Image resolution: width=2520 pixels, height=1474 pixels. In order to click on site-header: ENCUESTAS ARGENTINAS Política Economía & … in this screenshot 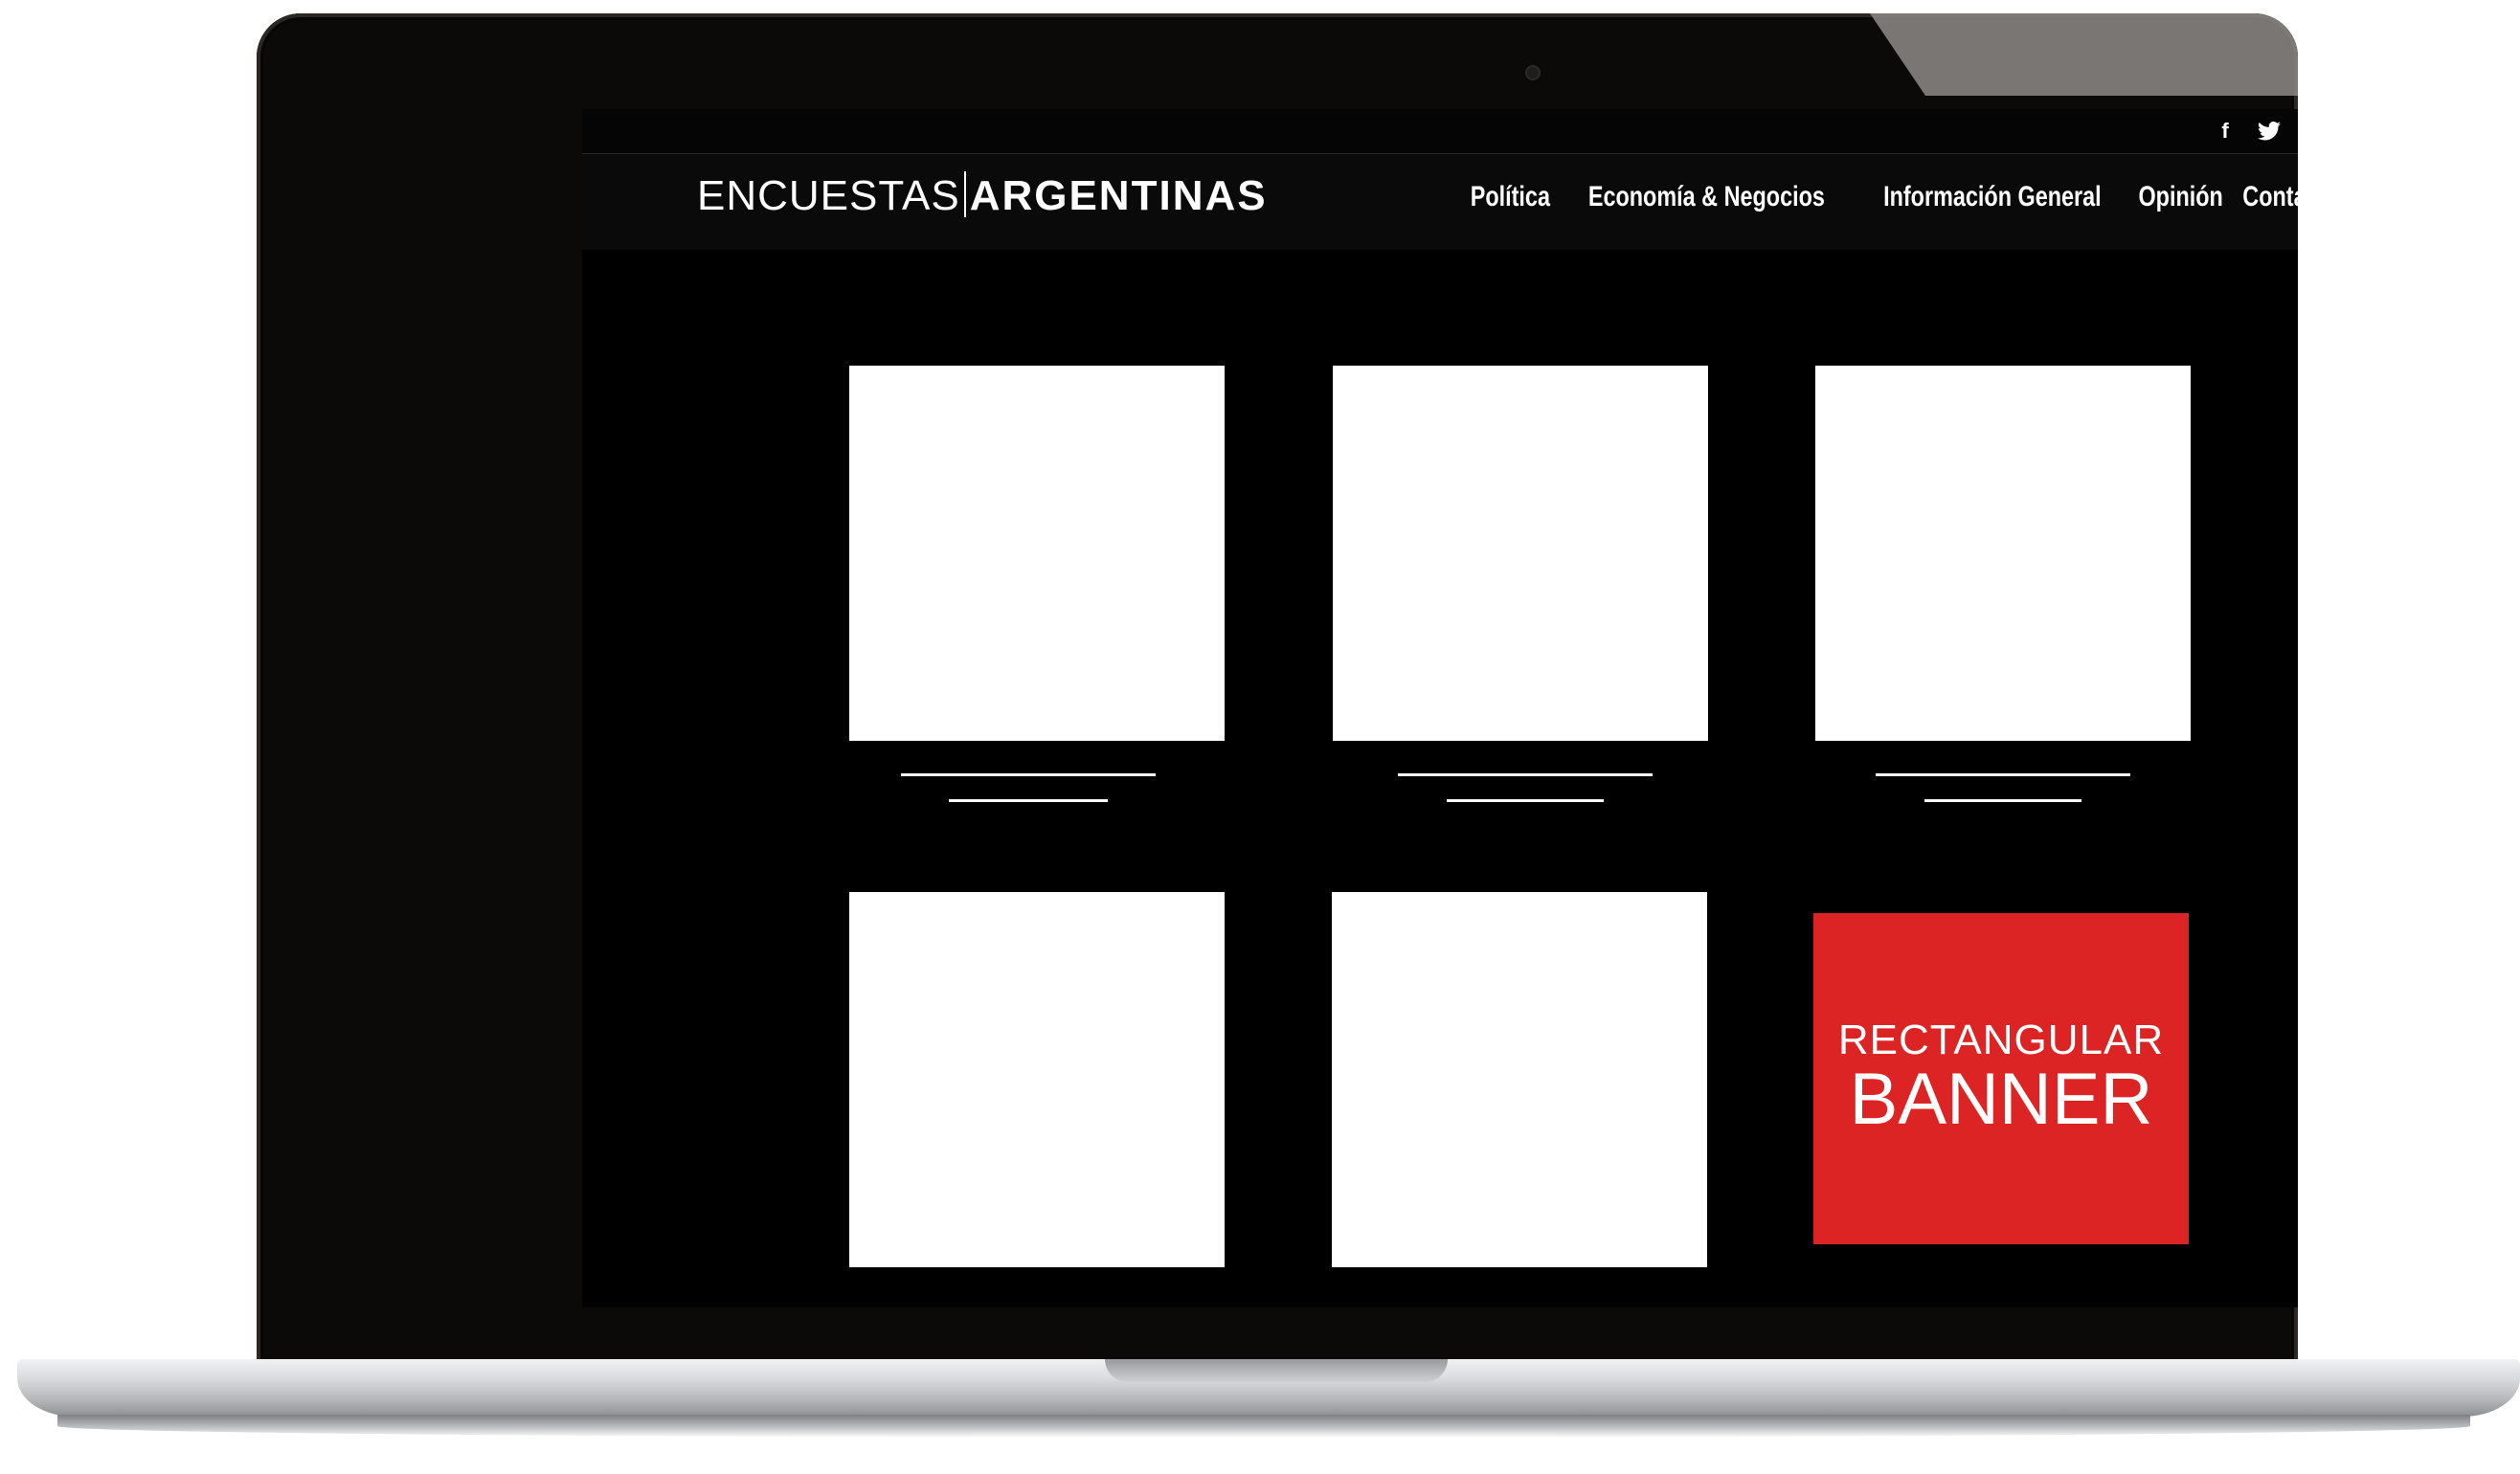, I will do `click(1440, 202)`.